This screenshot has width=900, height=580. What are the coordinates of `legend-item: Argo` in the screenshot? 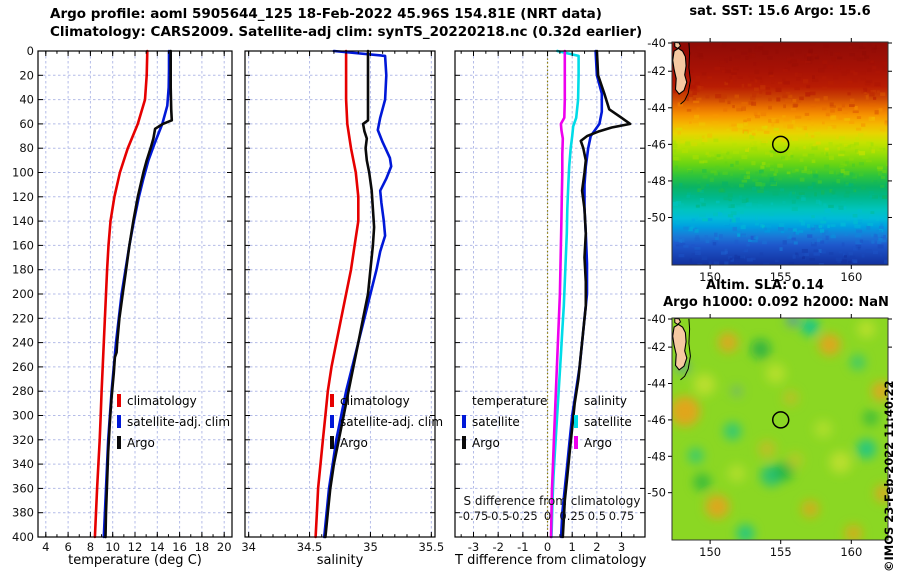 It's located at (603, 442).